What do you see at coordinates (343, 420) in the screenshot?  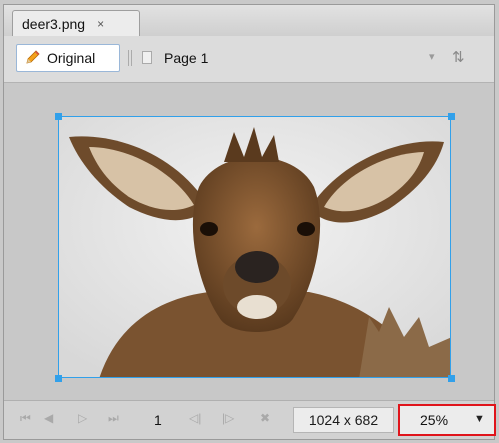 I see `image-dimensions: 1024 x 682` at bounding box center [343, 420].